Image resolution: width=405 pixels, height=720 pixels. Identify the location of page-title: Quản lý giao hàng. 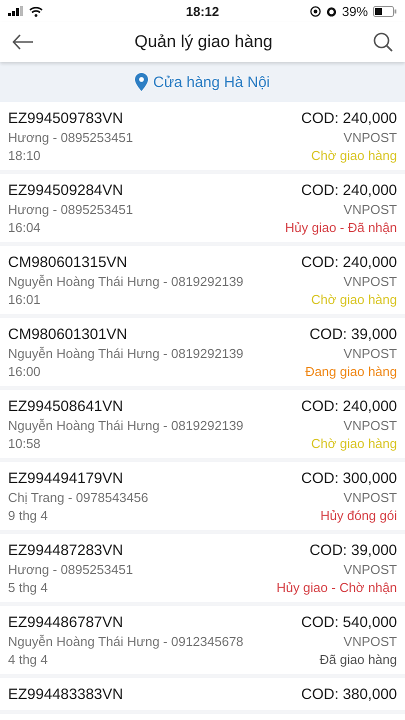
(203, 42).